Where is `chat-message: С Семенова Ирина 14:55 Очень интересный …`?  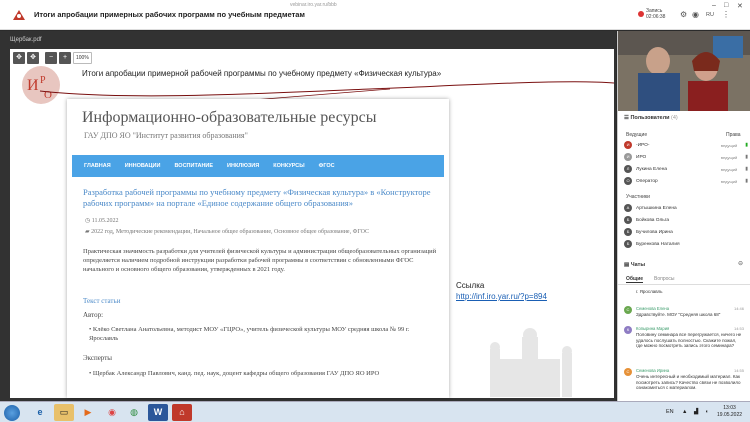
chat-message: С Семенова Ирина 14:55 Очень интересный … is located at coordinates (685, 384).